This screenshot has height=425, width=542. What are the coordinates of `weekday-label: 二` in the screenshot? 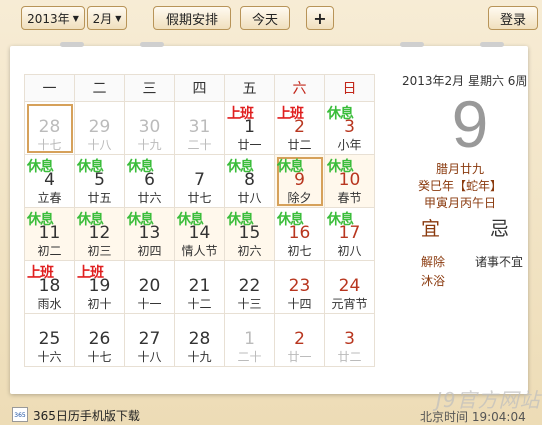 It's located at (99, 88).